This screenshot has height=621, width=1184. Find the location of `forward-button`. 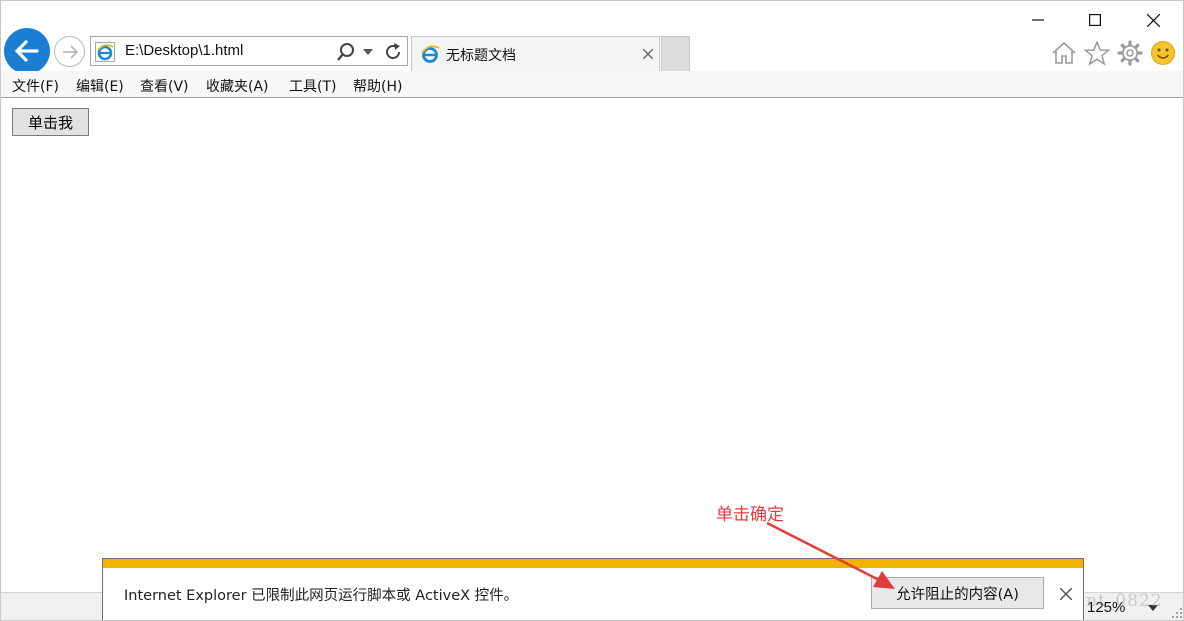

forward-button is located at coordinates (69, 51).